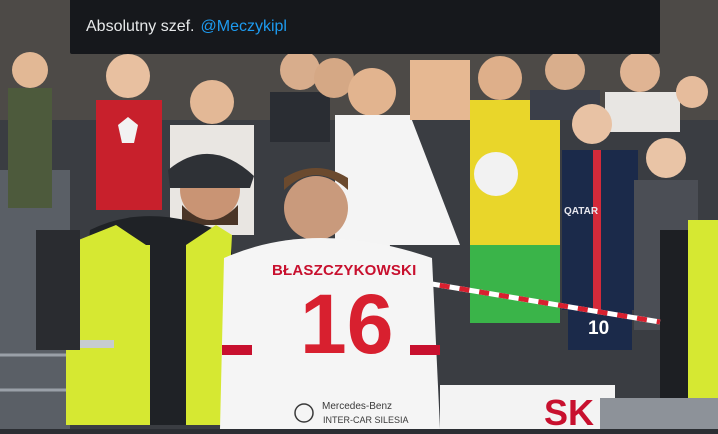 The width and height of the screenshot is (718, 434). I want to click on jersey-player-number: 16, so click(347, 324).